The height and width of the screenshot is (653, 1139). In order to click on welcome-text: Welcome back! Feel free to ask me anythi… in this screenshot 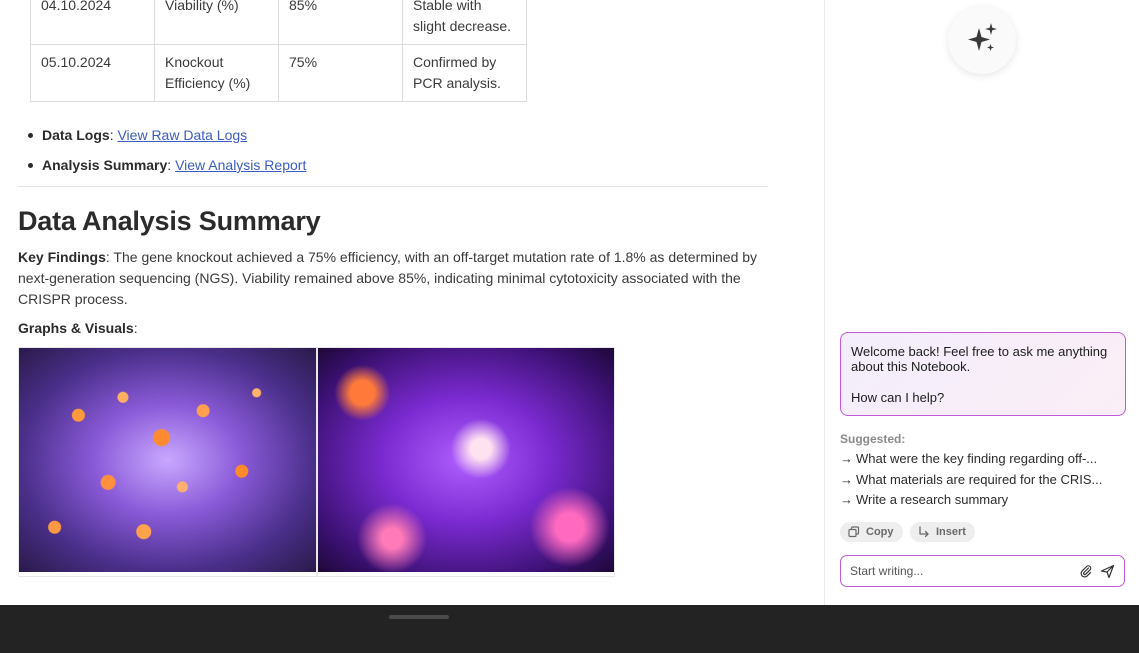, I will do `click(979, 359)`.